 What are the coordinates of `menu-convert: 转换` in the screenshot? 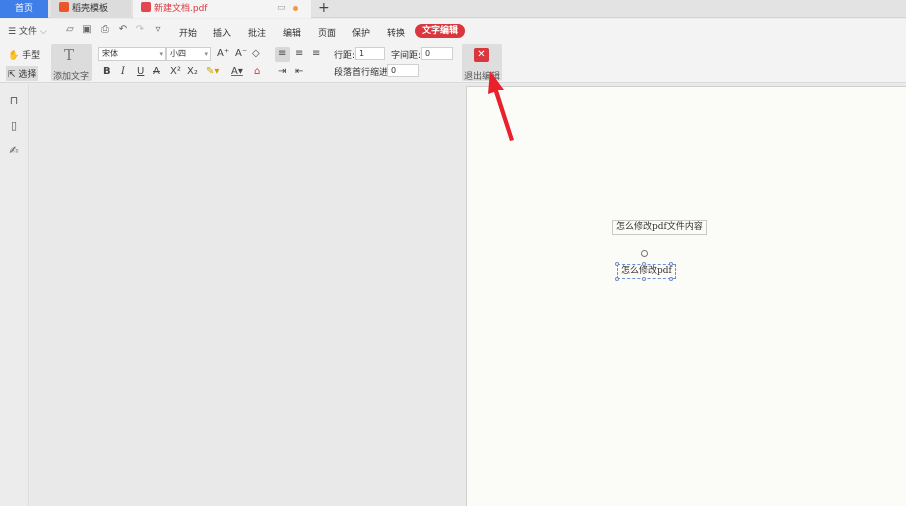 It's located at (396, 32).